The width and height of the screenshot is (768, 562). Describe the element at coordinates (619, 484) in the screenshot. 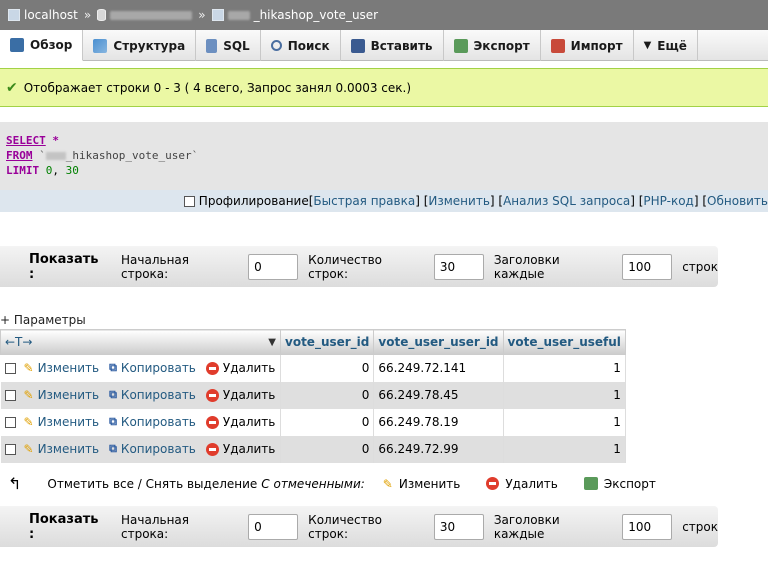

I see `bulk-export-button: Экспорт` at that location.